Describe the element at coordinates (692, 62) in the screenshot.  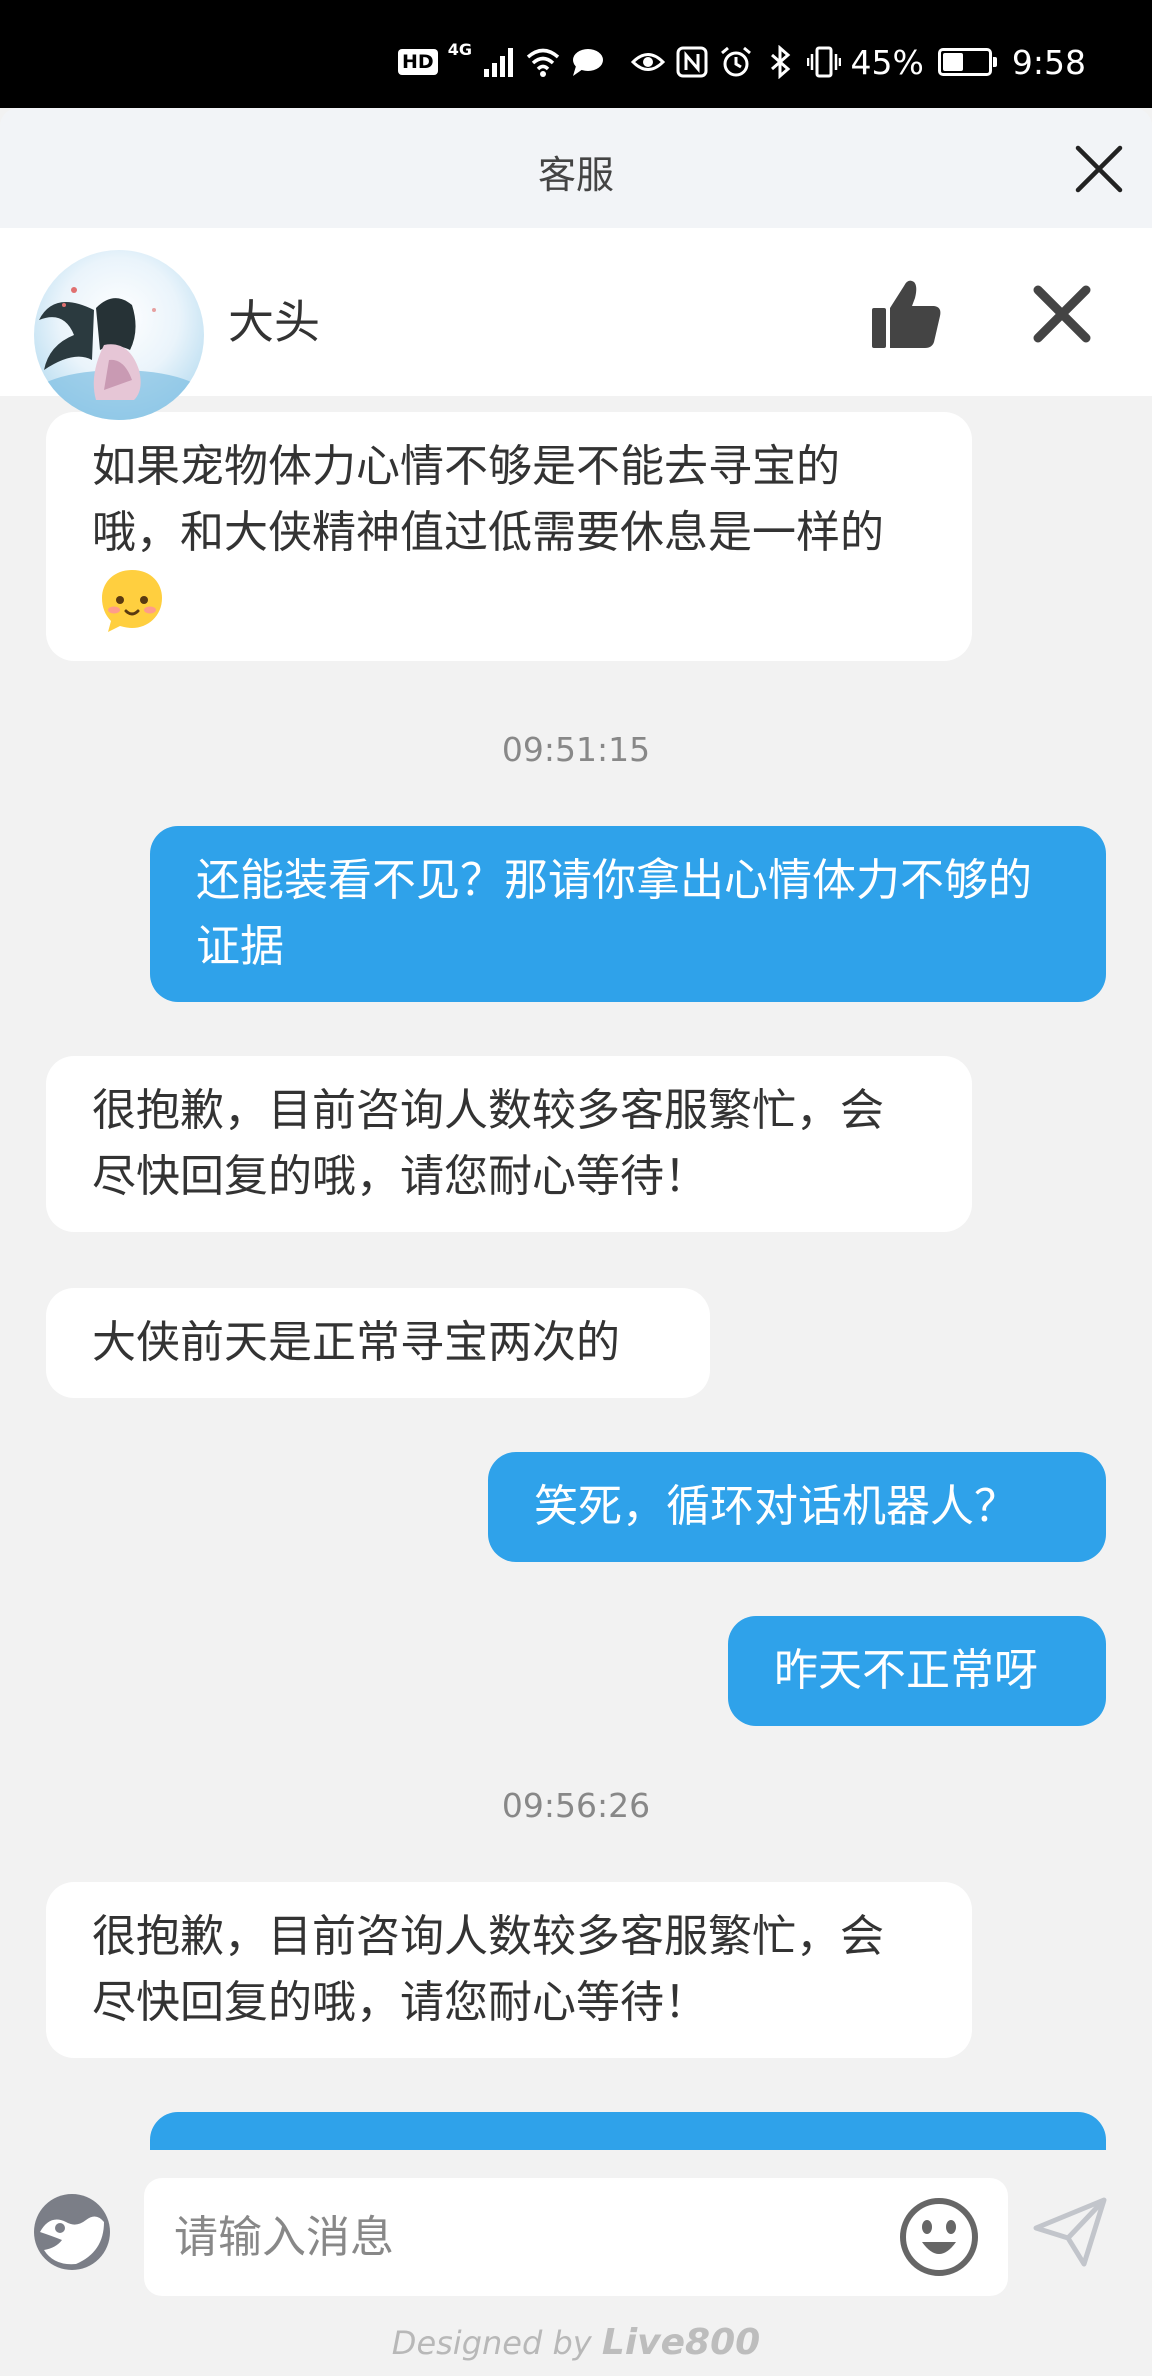
I see `nfc-icon` at that location.